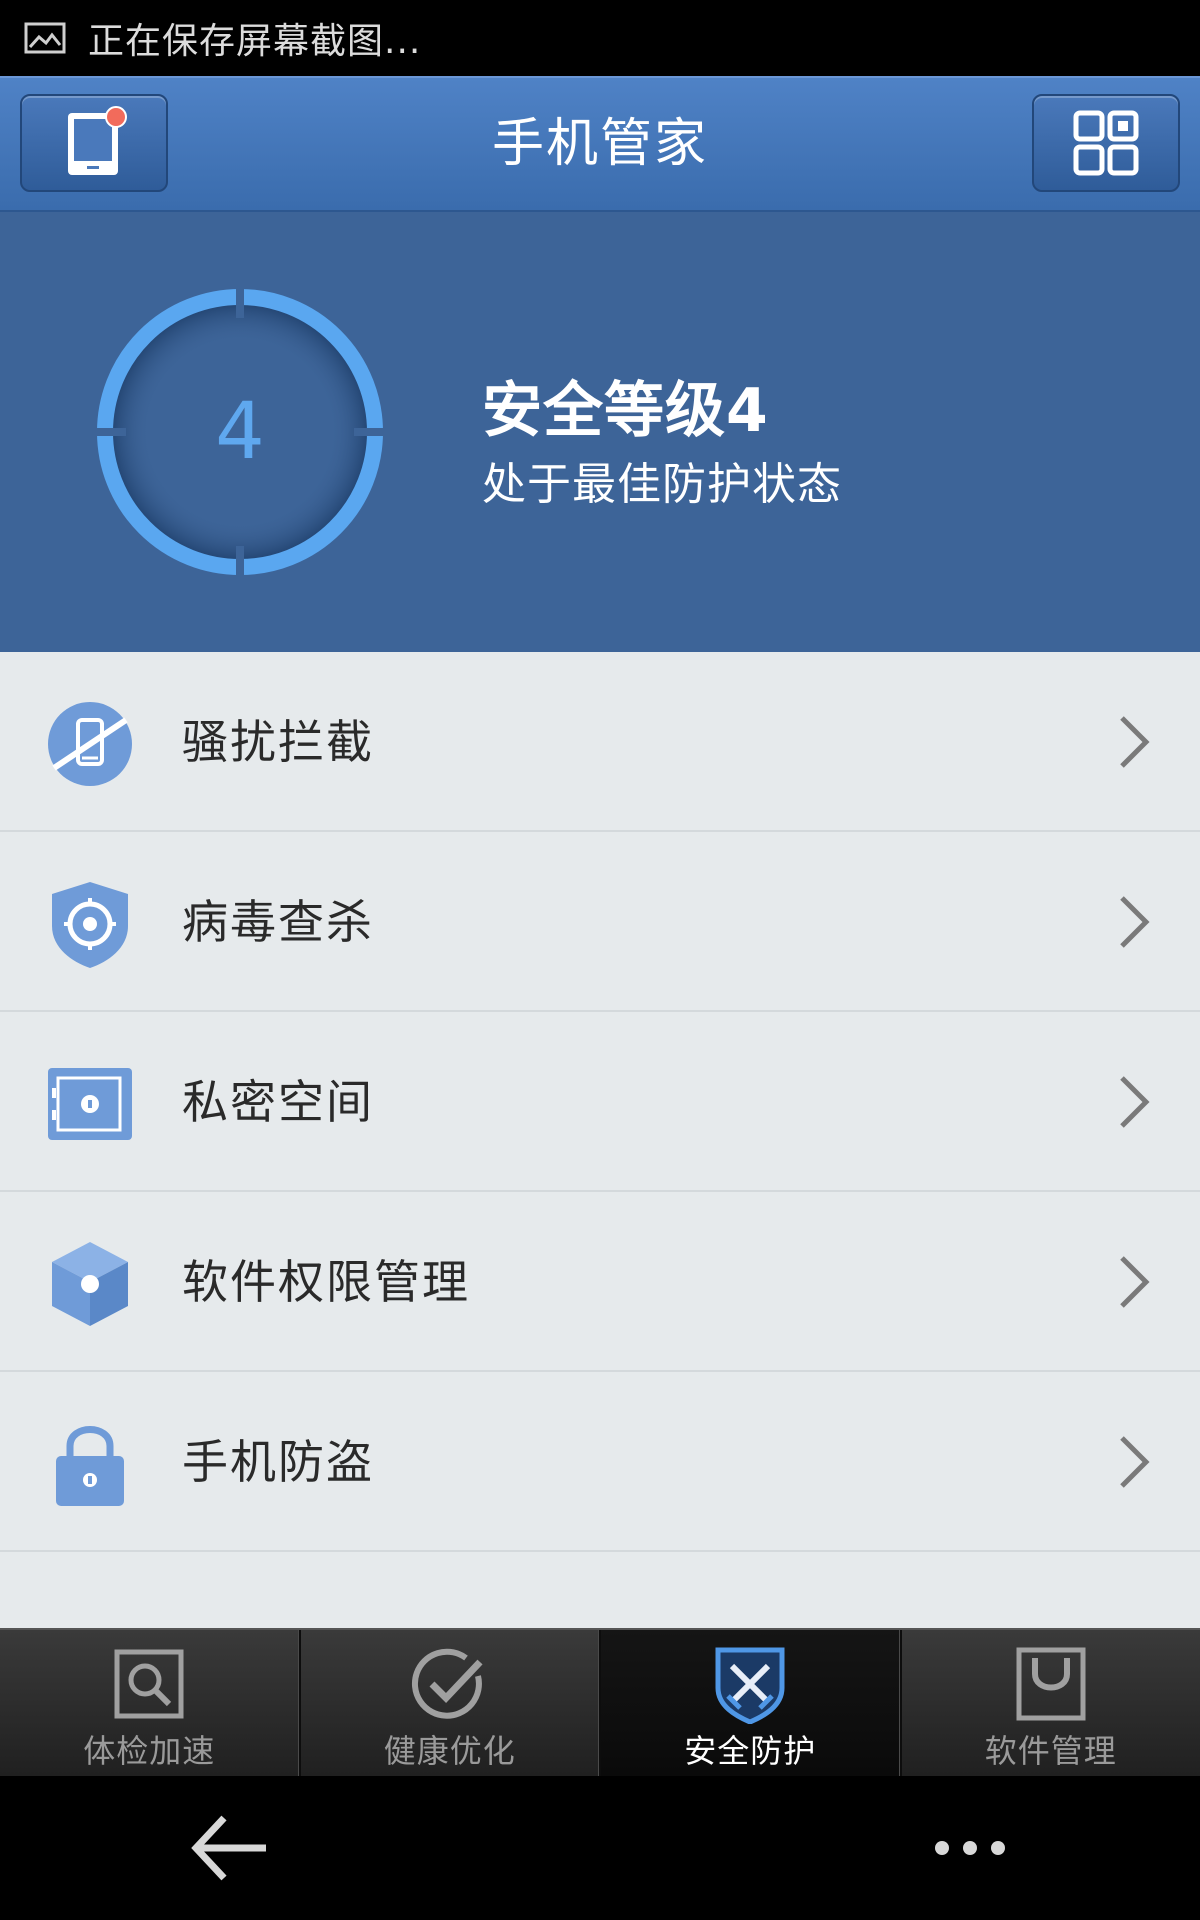 This screenshot has height=1920, width=1200. I want to click on security-level-subtitle: 处于最佳防护状态, so click(662, 484).